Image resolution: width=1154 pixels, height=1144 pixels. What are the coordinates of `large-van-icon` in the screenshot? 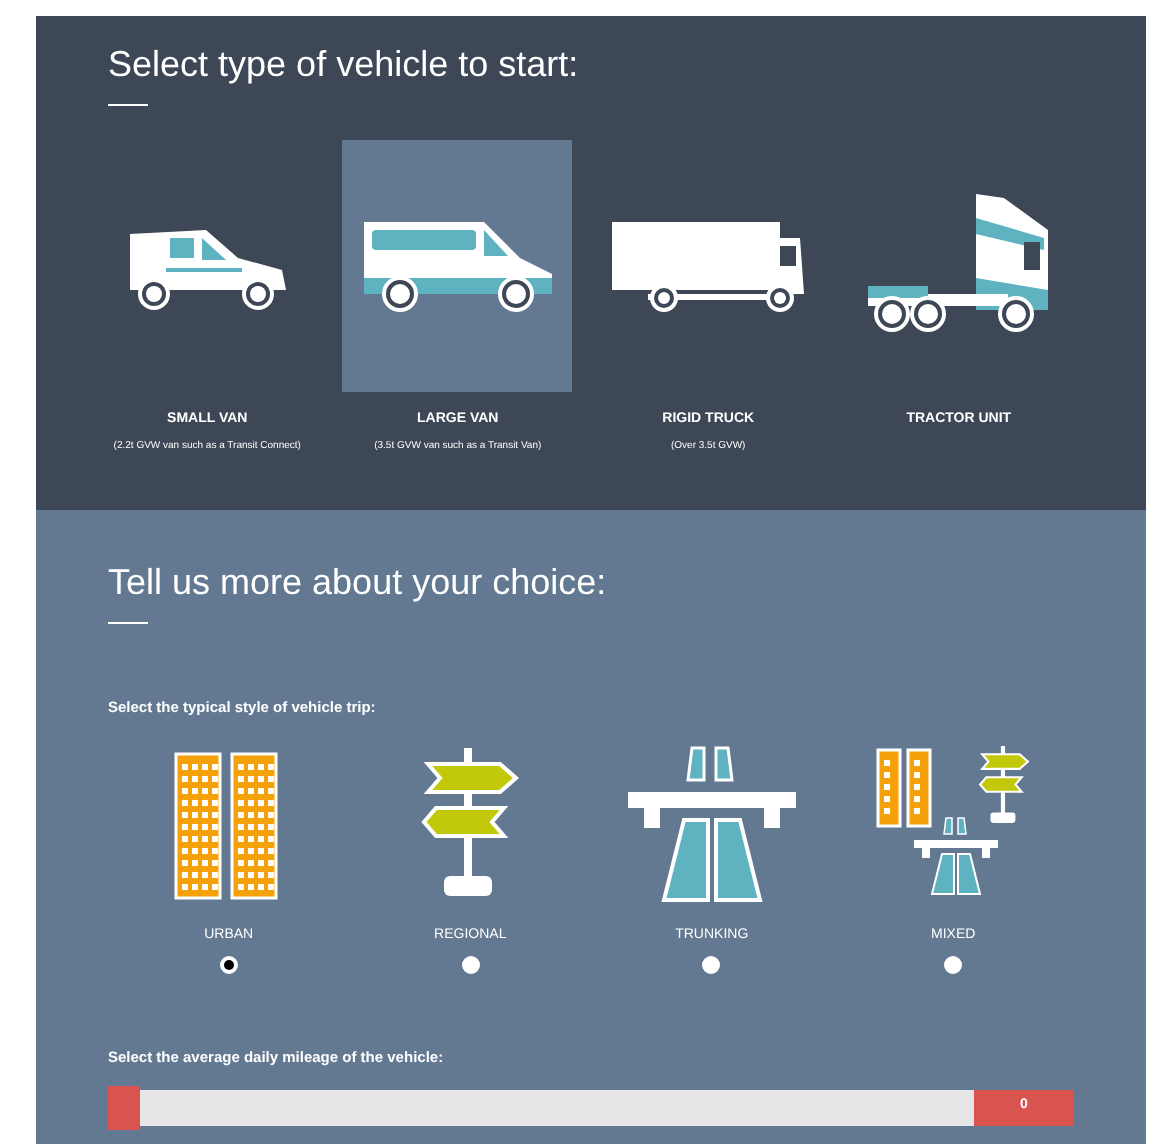 It's located at (457, 266).